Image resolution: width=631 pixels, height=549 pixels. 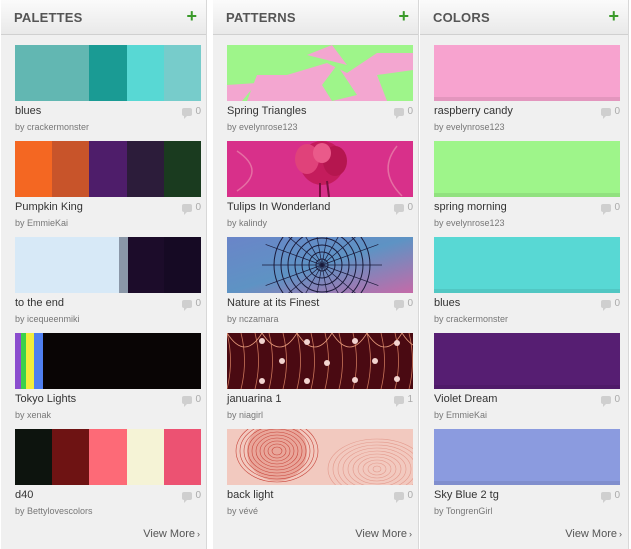 I want to click on item-author: by kalindy, so click(x=247, y=223).